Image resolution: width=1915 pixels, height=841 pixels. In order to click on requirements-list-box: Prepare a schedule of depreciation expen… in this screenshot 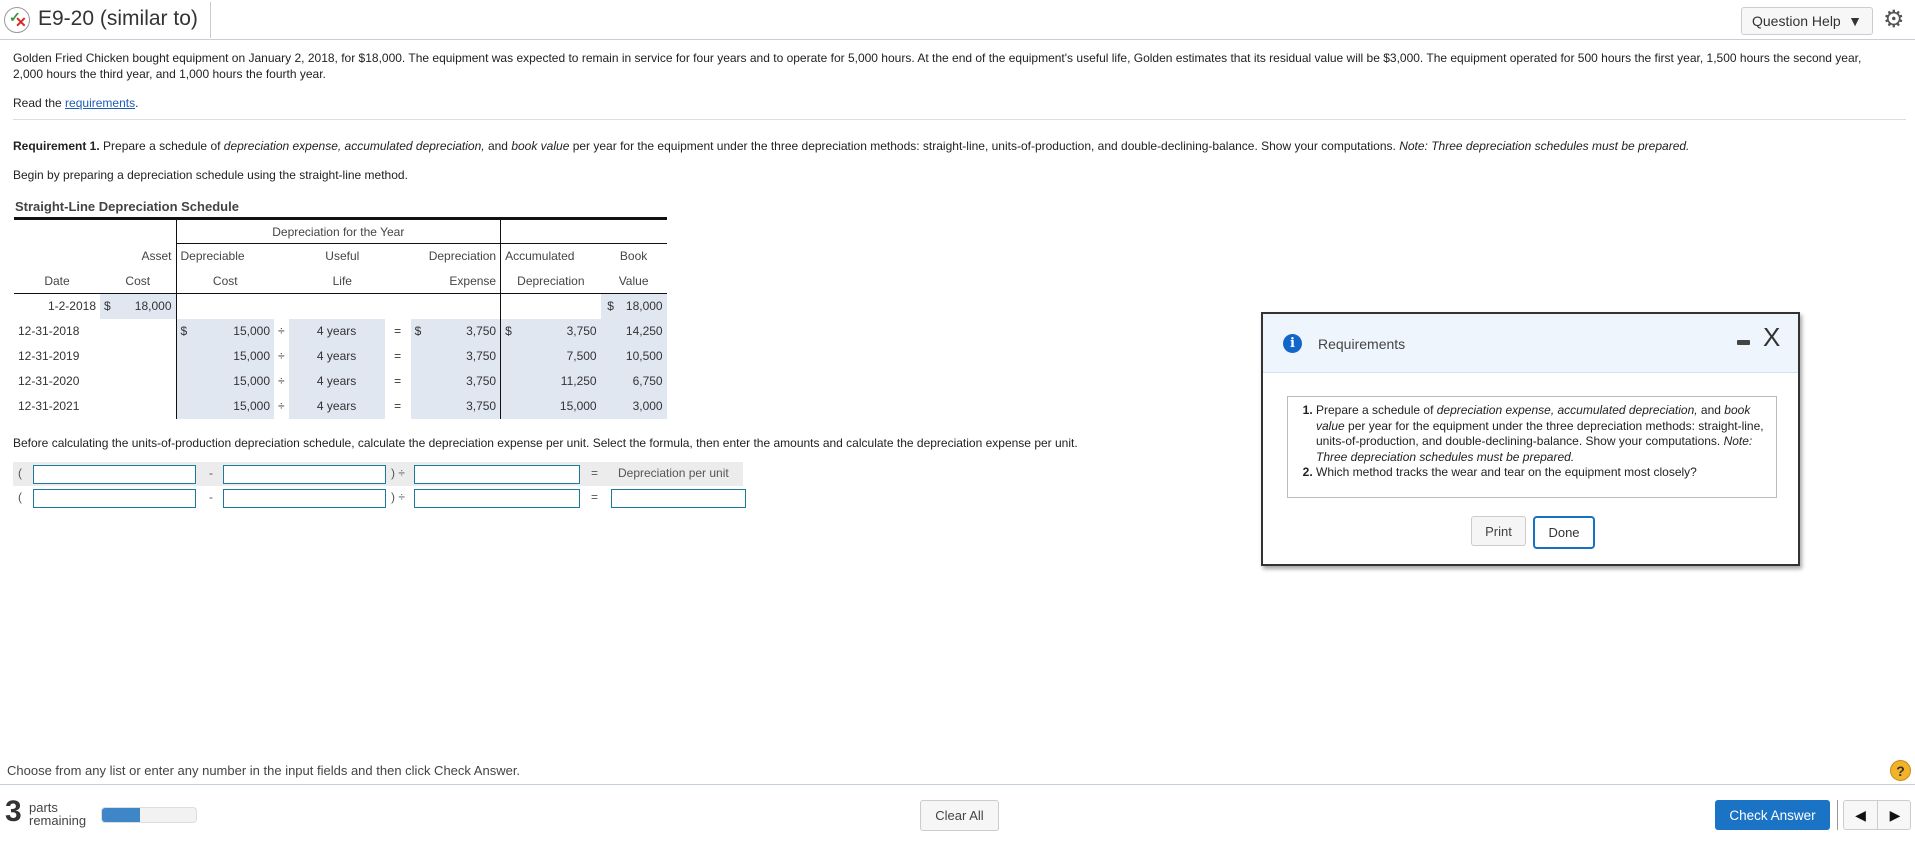, I will do `click(1532, 447)`.